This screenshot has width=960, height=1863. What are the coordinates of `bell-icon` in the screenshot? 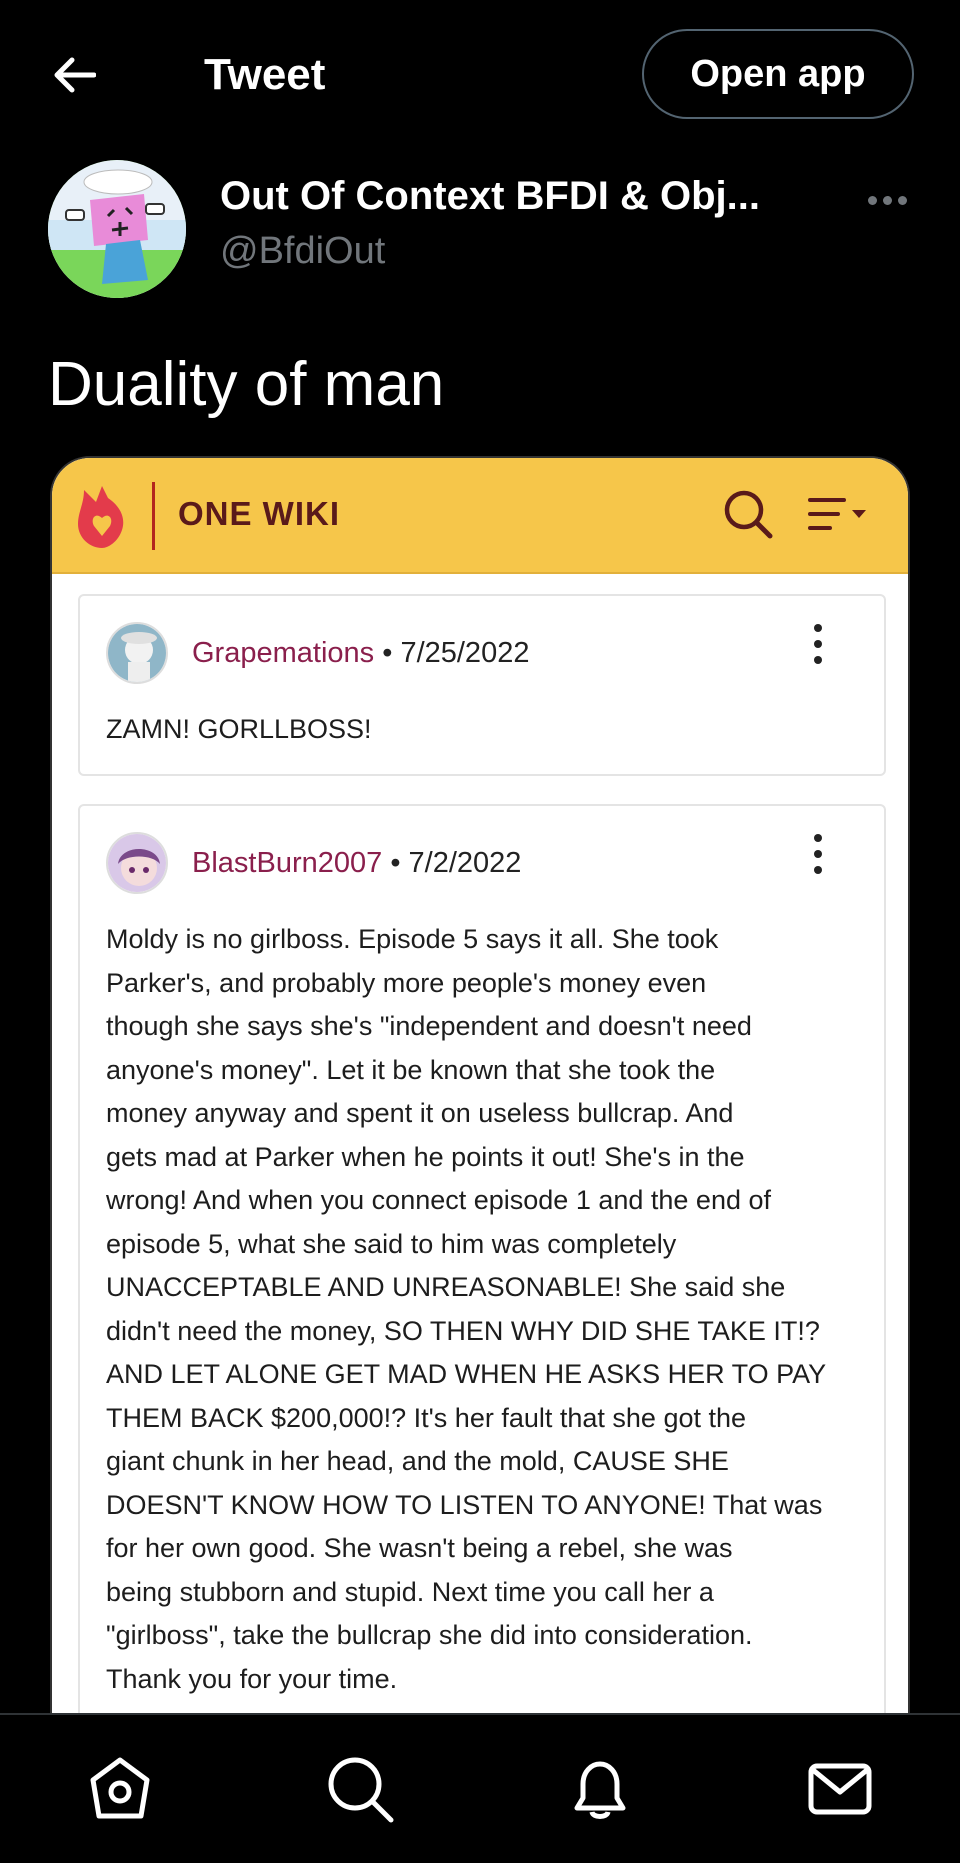 It's located at (600, 1789).